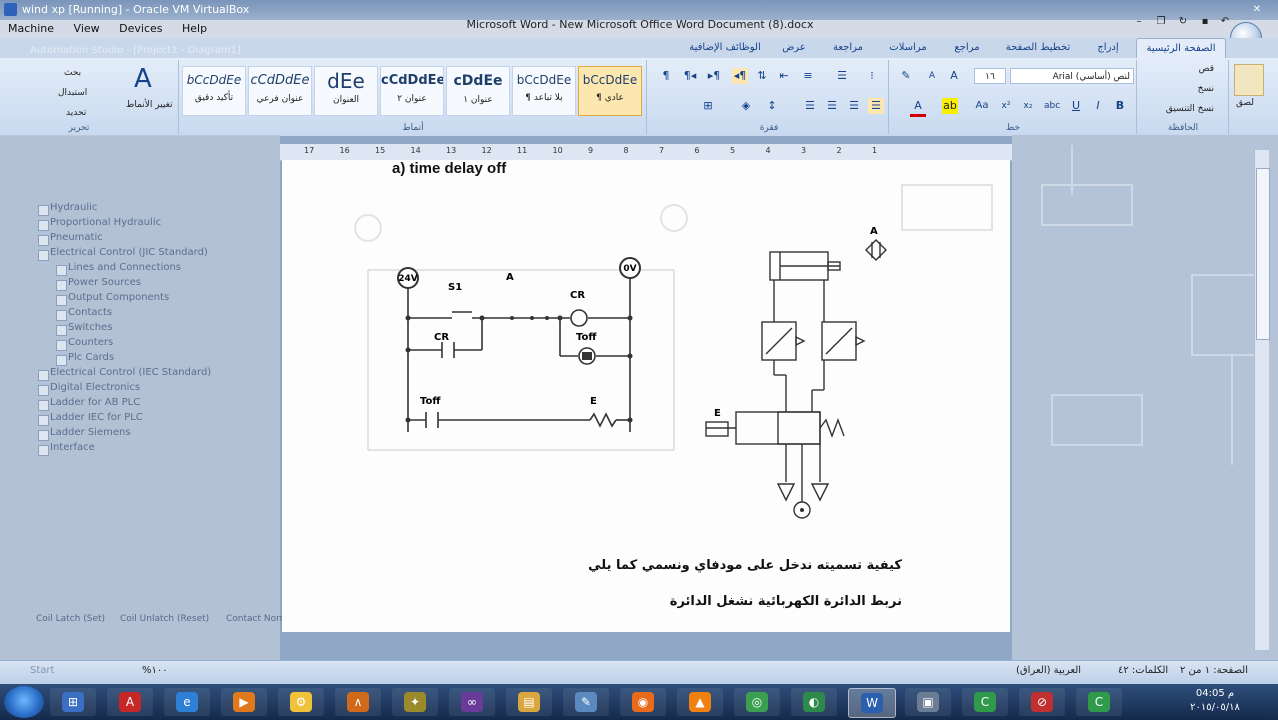  I want to click on scroll-thumb, so click(1263, 254).